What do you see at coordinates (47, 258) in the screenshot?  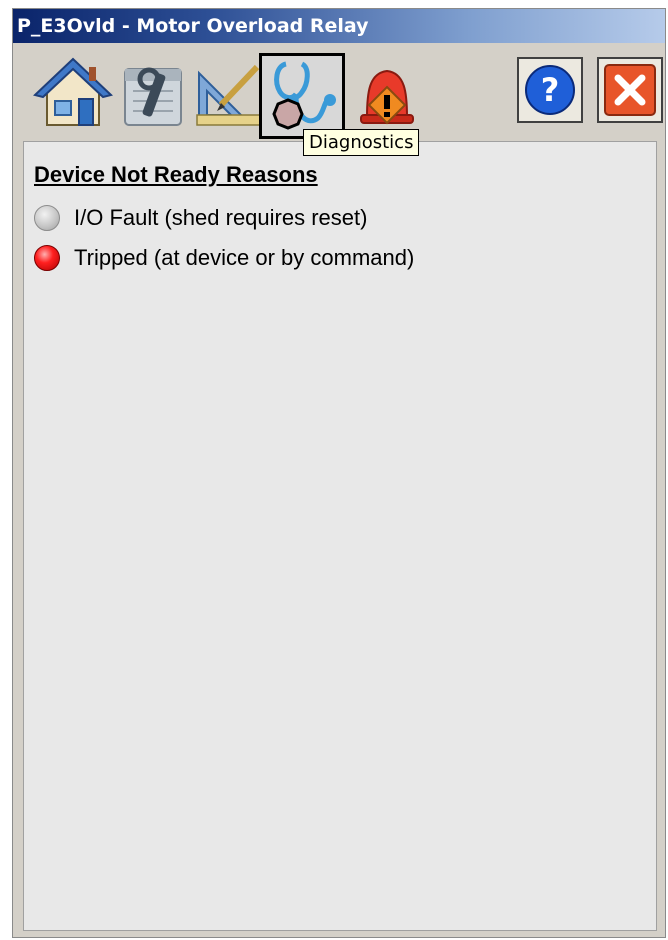 I see `tripped-indicator-icon` at bounding box center [47, 258].